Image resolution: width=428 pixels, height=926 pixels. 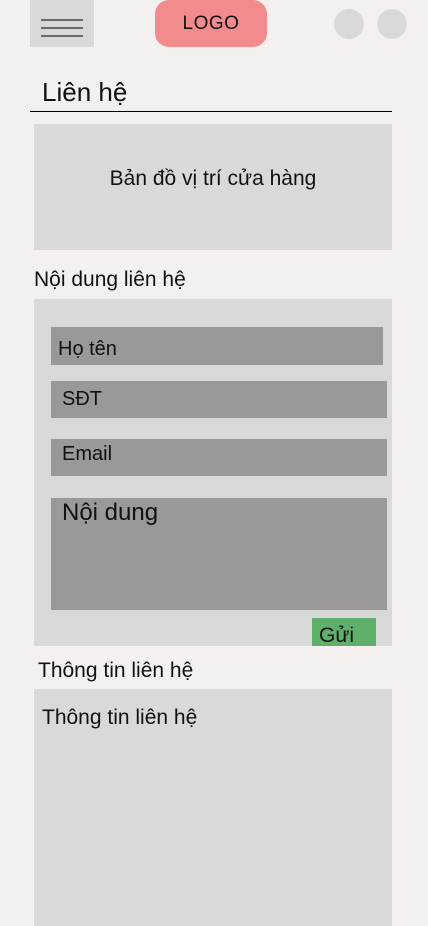 I want to click on submit-button: Gửi, so click(x=344, y=632).